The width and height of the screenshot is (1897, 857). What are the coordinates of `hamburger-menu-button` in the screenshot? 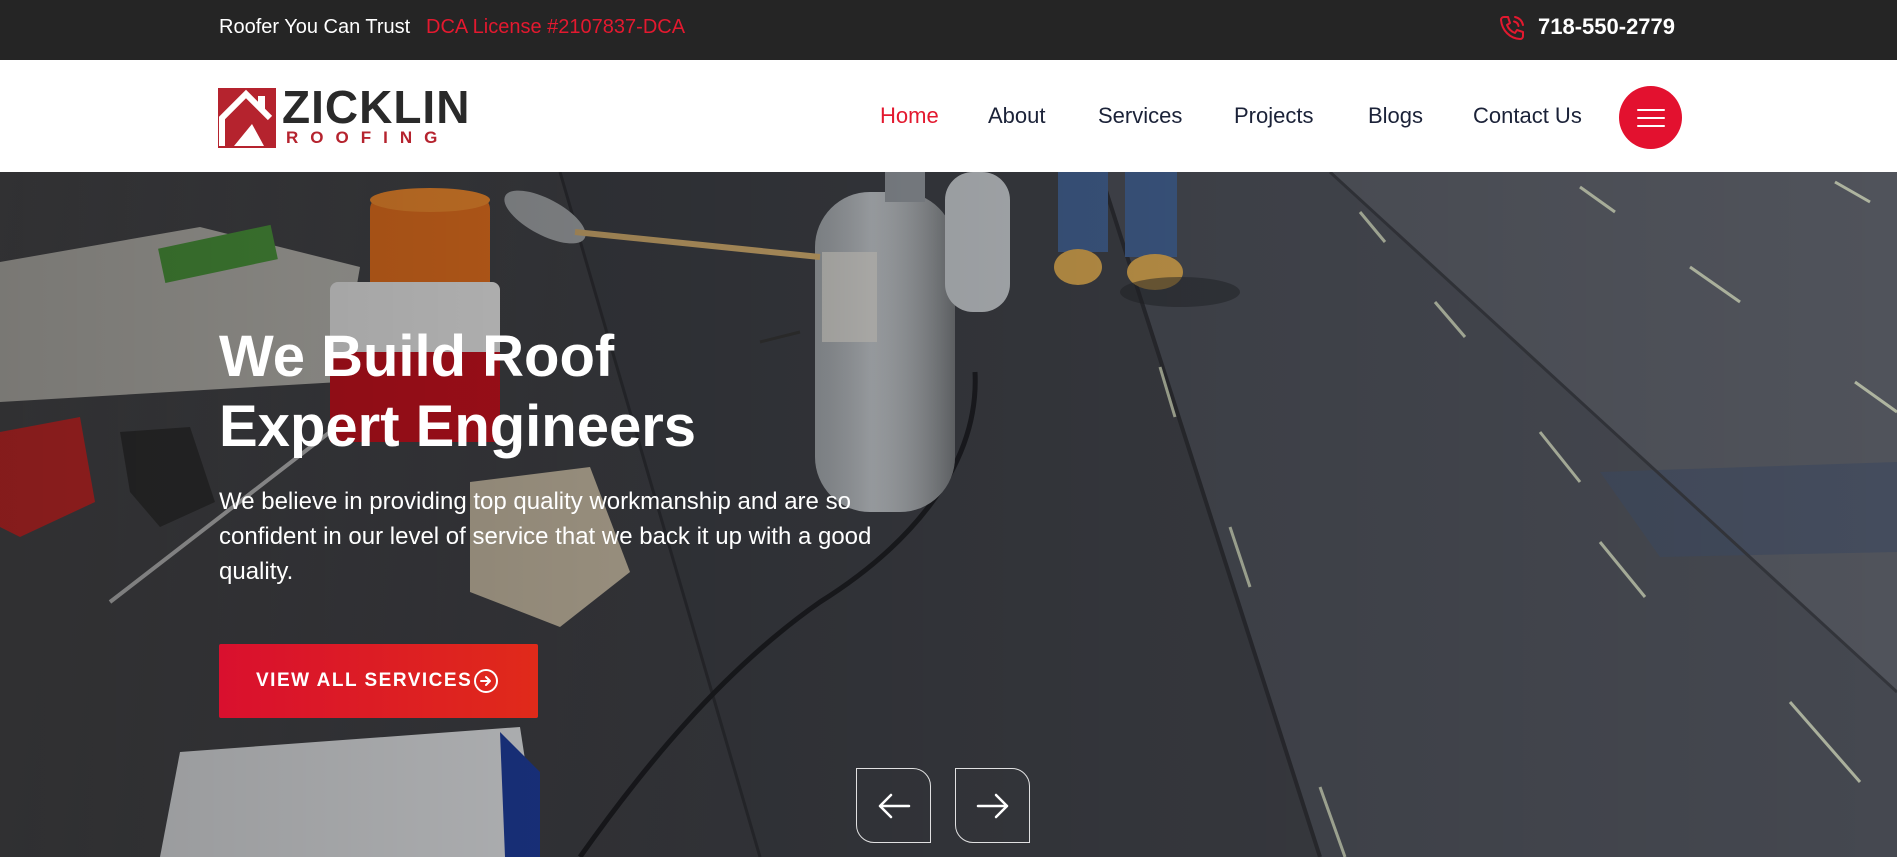 It's located at (1650, 117).